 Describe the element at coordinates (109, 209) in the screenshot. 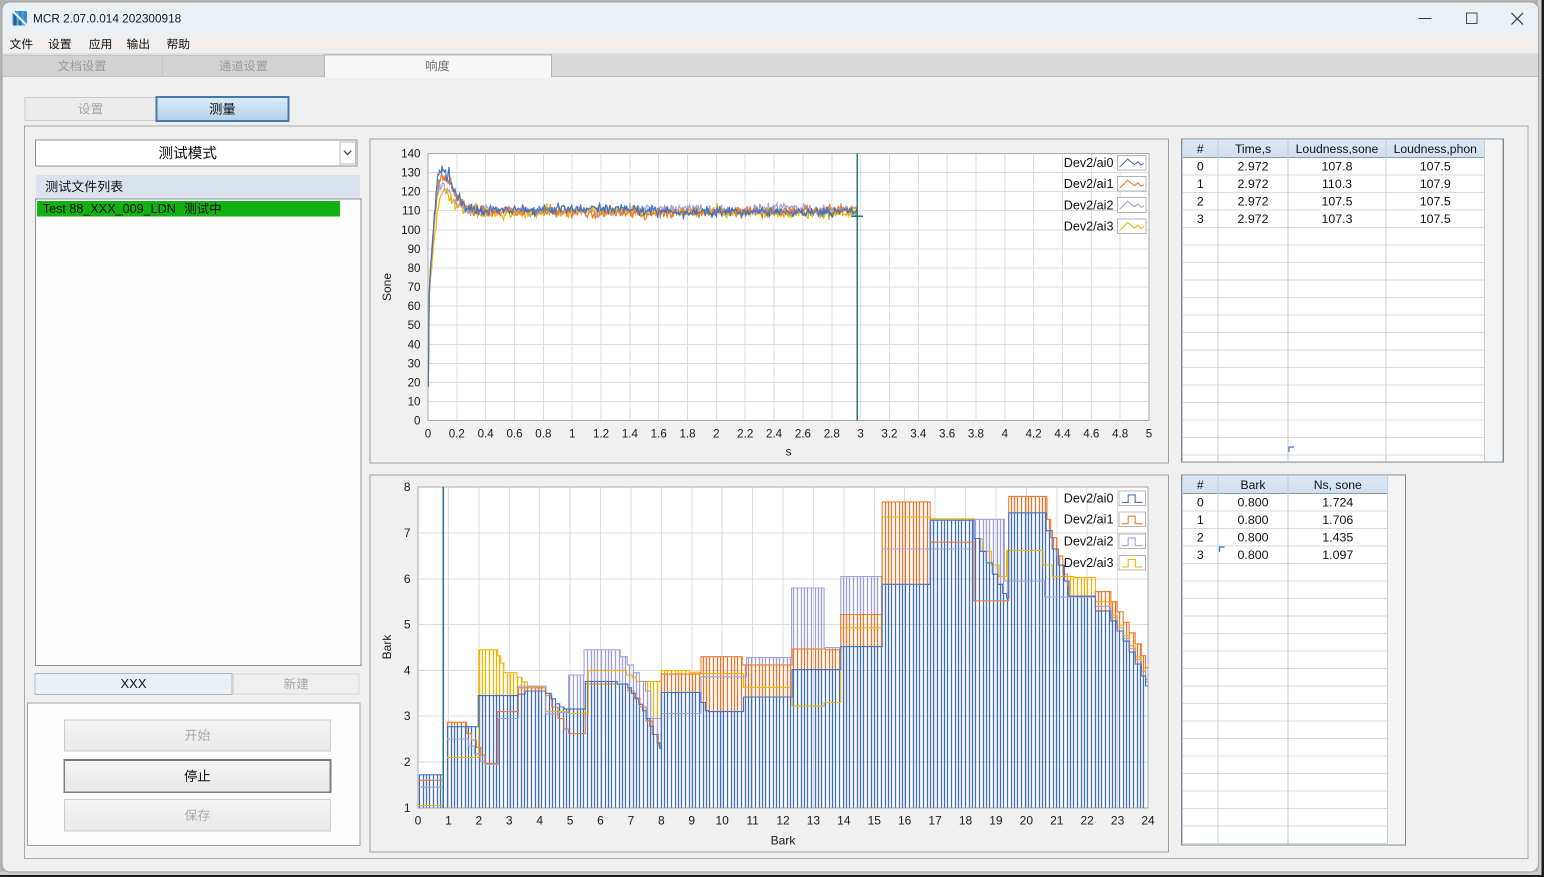

I see `svg-text: Test 88_XXX_009_LDN` at that location.